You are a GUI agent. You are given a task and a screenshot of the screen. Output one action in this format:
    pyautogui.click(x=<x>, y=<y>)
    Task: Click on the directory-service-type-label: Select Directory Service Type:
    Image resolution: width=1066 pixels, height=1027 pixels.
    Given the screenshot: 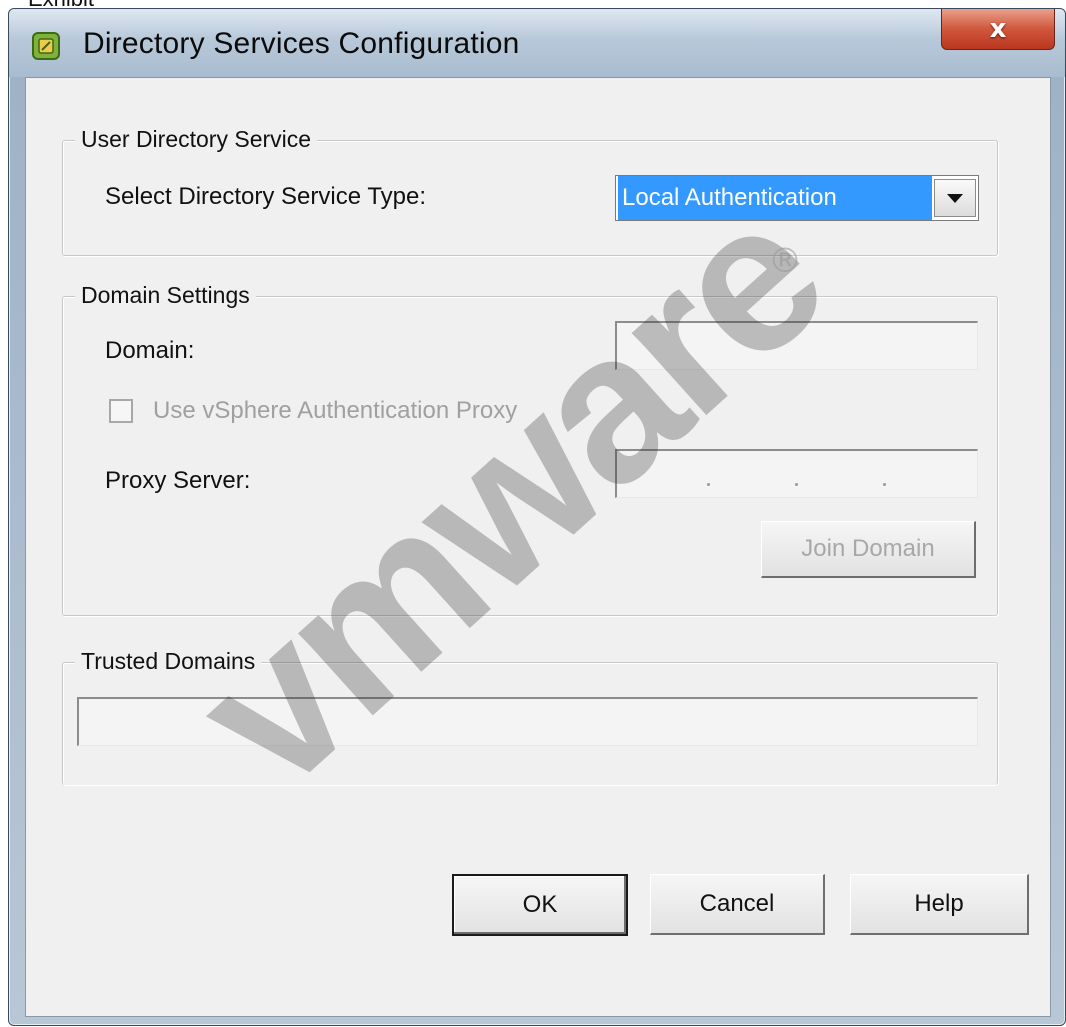 What is the action you would take?
    pyautogui.click(x=266, y=196)
    